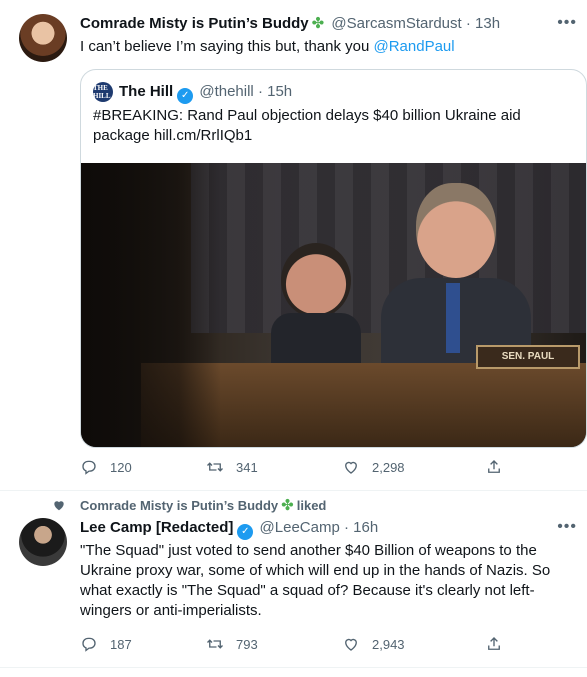 The width and height of the screenshot is (587, 677). I want to click on display-name: Comrade Misty is Putin’s Buddy, so click(194, 23).